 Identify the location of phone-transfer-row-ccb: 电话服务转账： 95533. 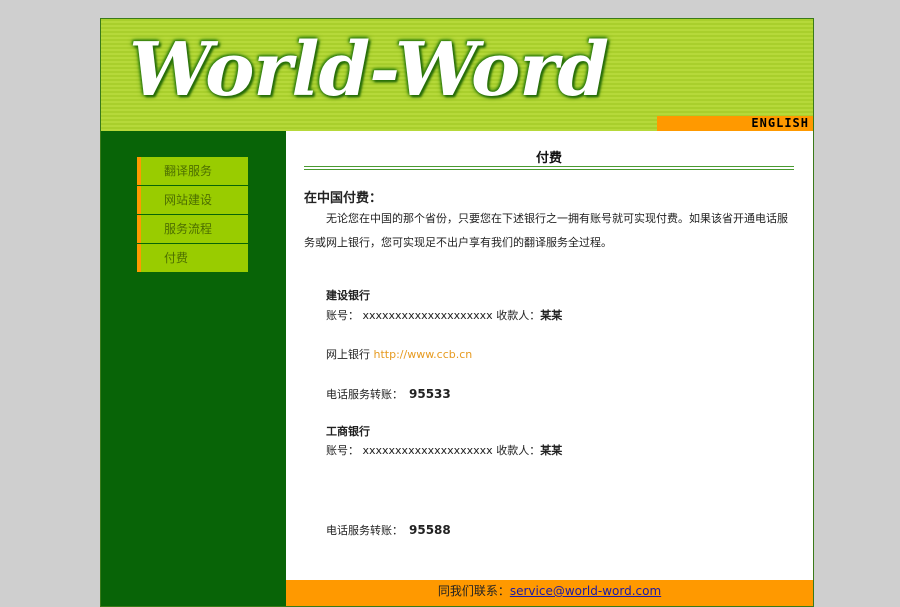
(388, 394).